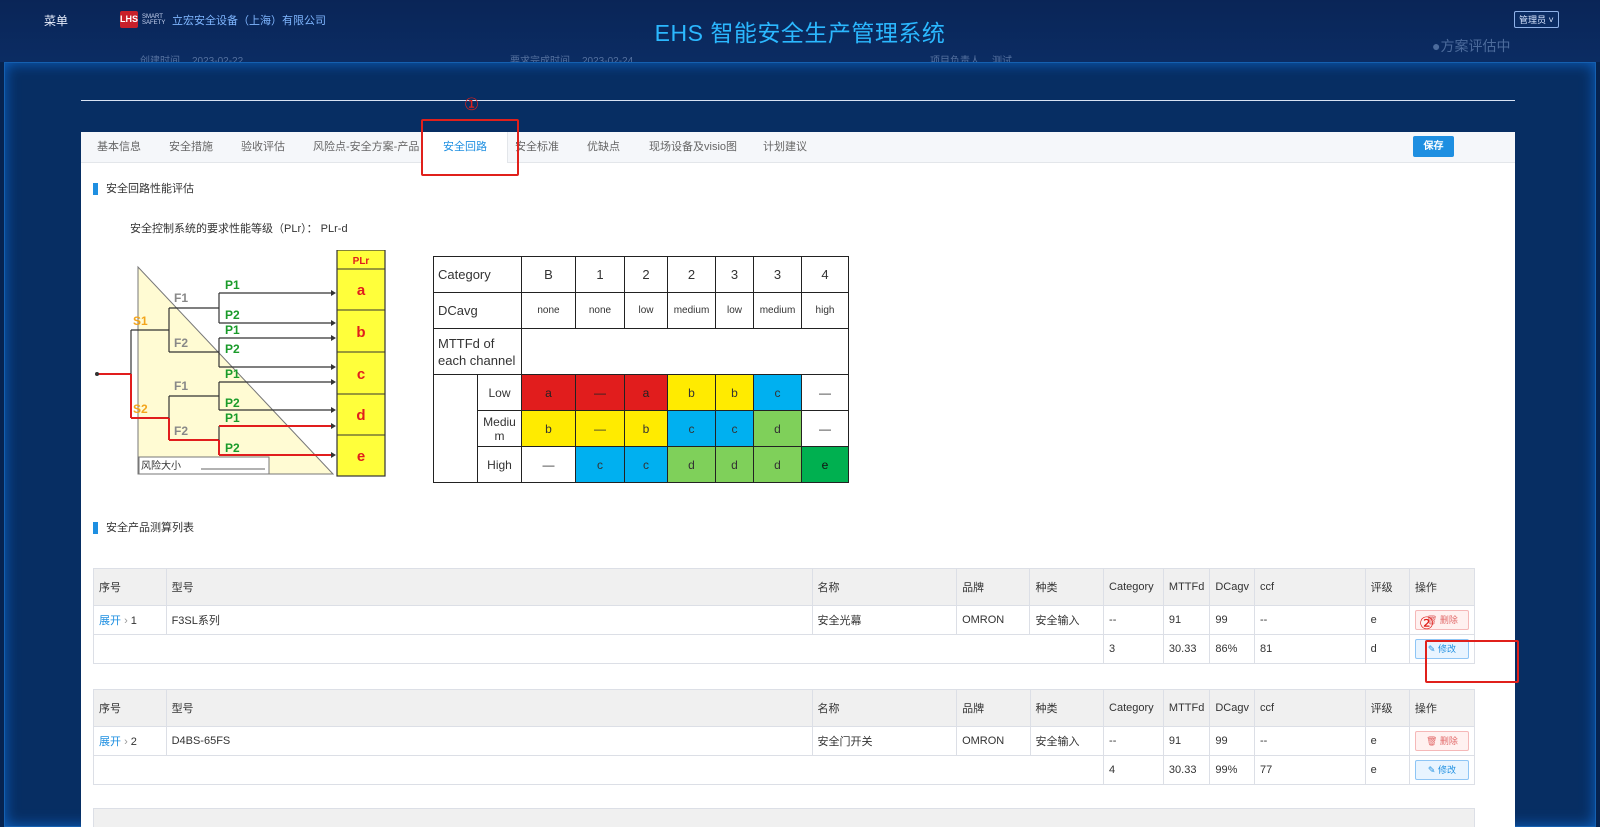 The width and height of the screenshot is (1600, 827). I want to click on tab-field-equipment: 现场设备及visio图, so click(693, 147).